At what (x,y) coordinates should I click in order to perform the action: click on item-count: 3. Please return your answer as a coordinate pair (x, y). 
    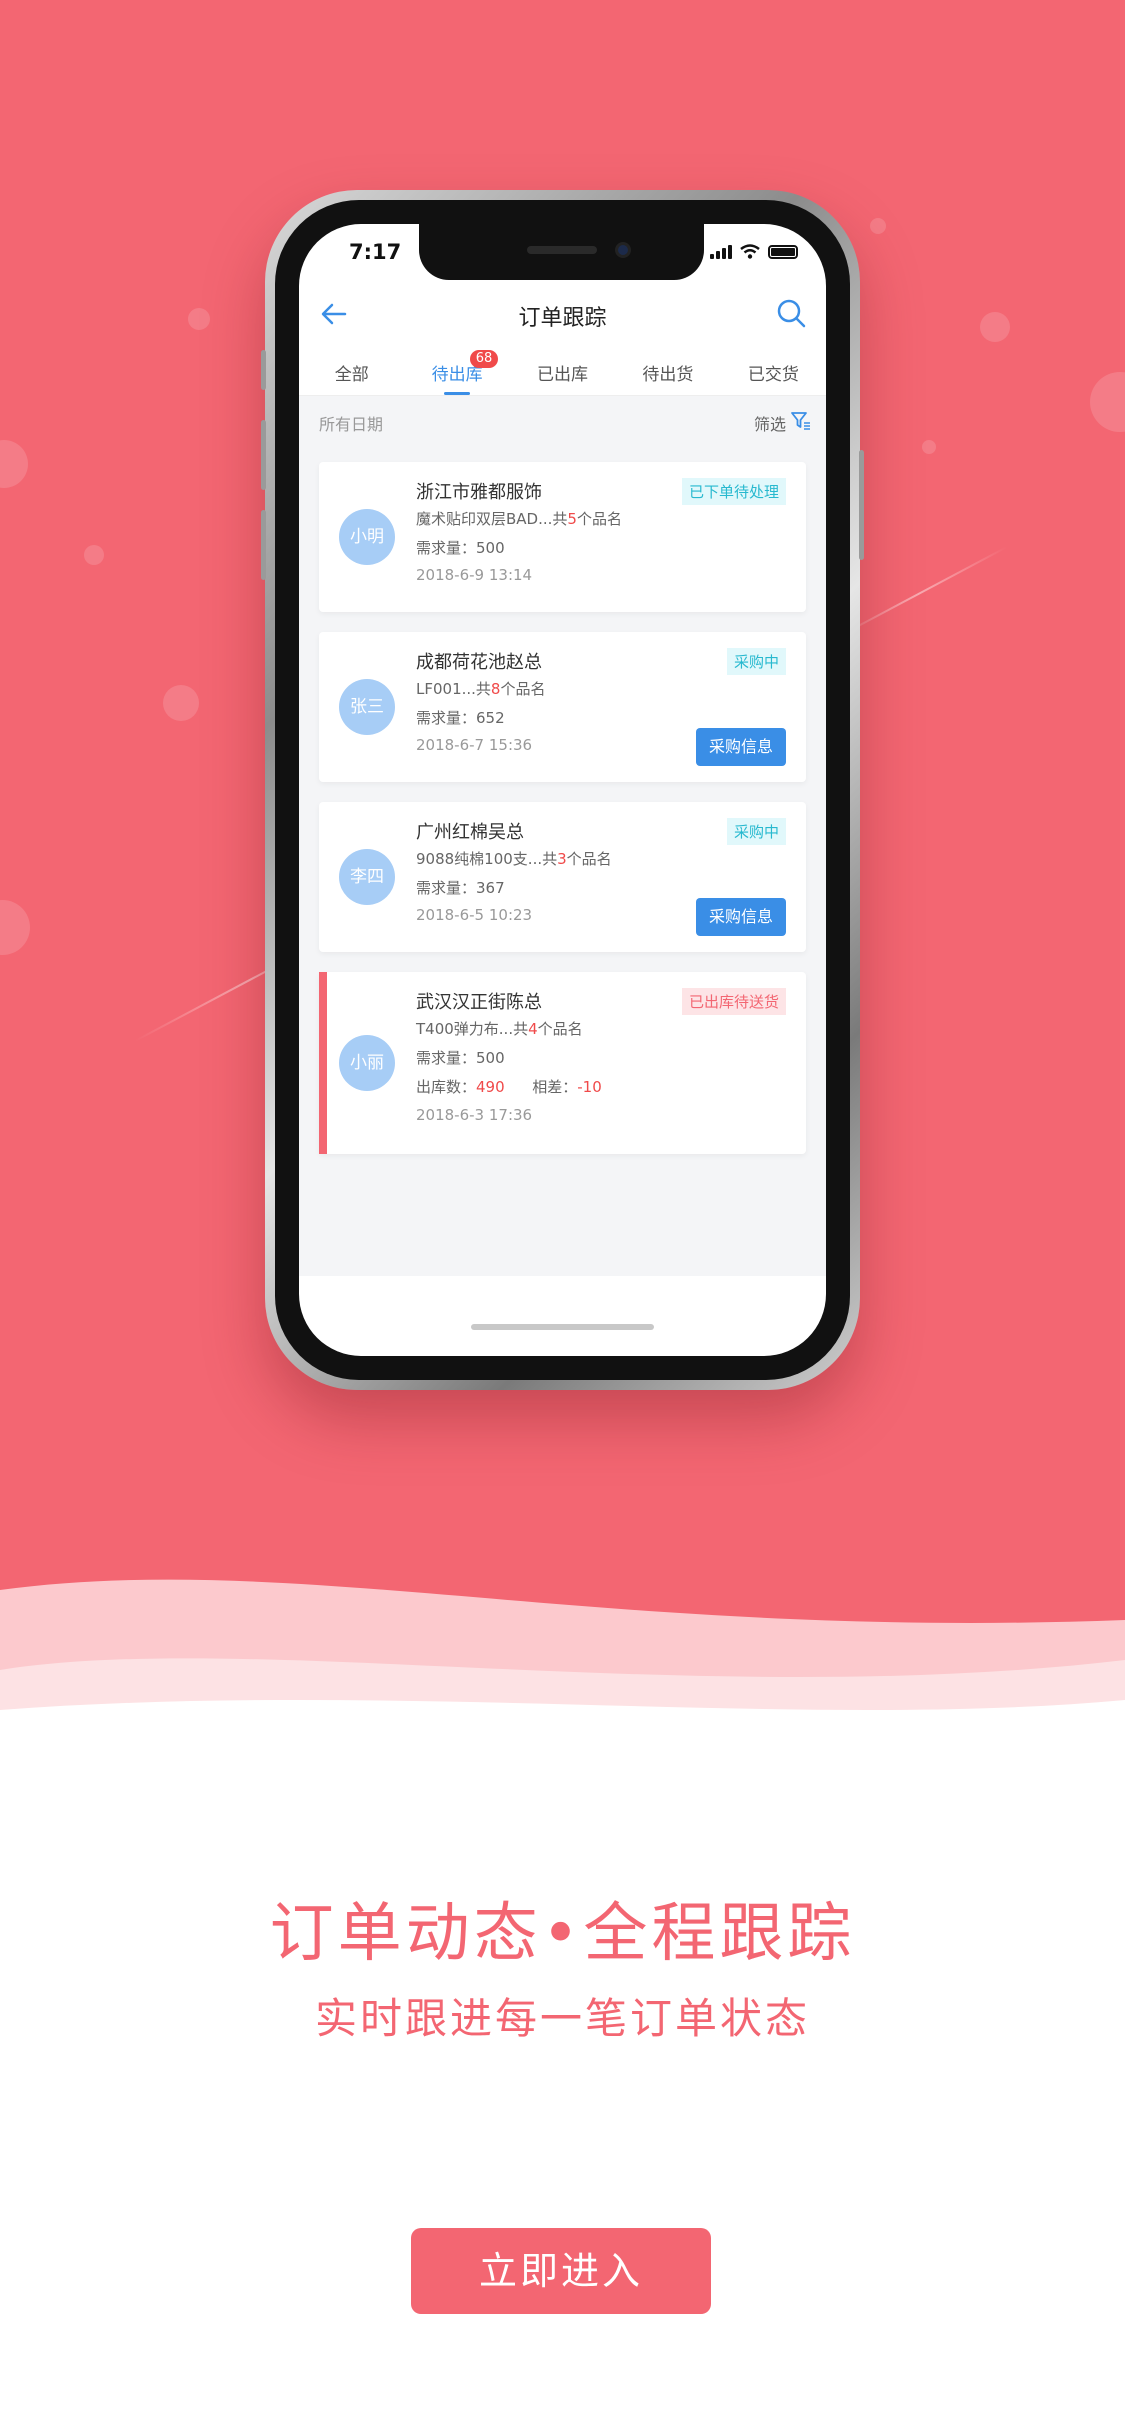
    Looking at the image, I should click on (562, 859).